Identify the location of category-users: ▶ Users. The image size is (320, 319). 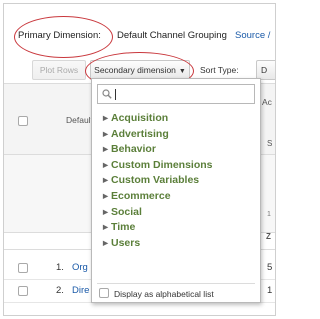
(177, 244).